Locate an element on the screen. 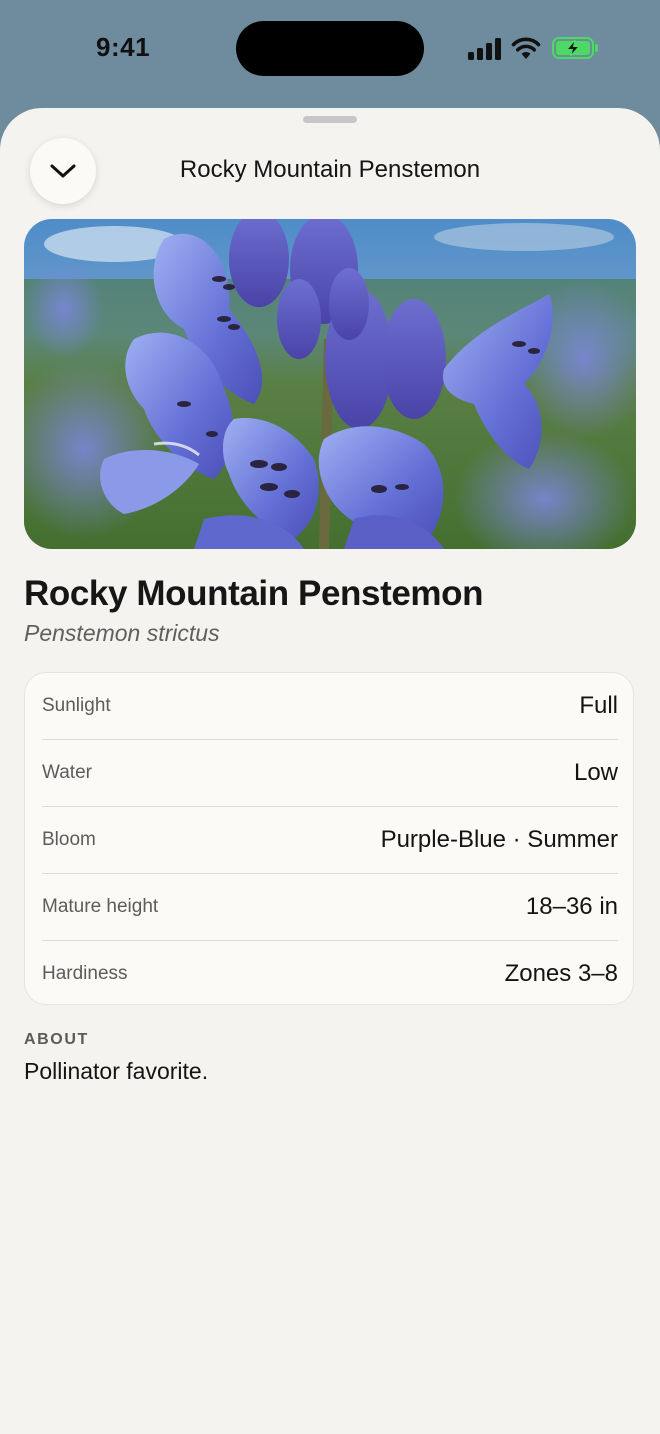 Image resolution: width=660 pixels, height=1434 pixels. battery-charging-icon is located at coordinates (575, 48).